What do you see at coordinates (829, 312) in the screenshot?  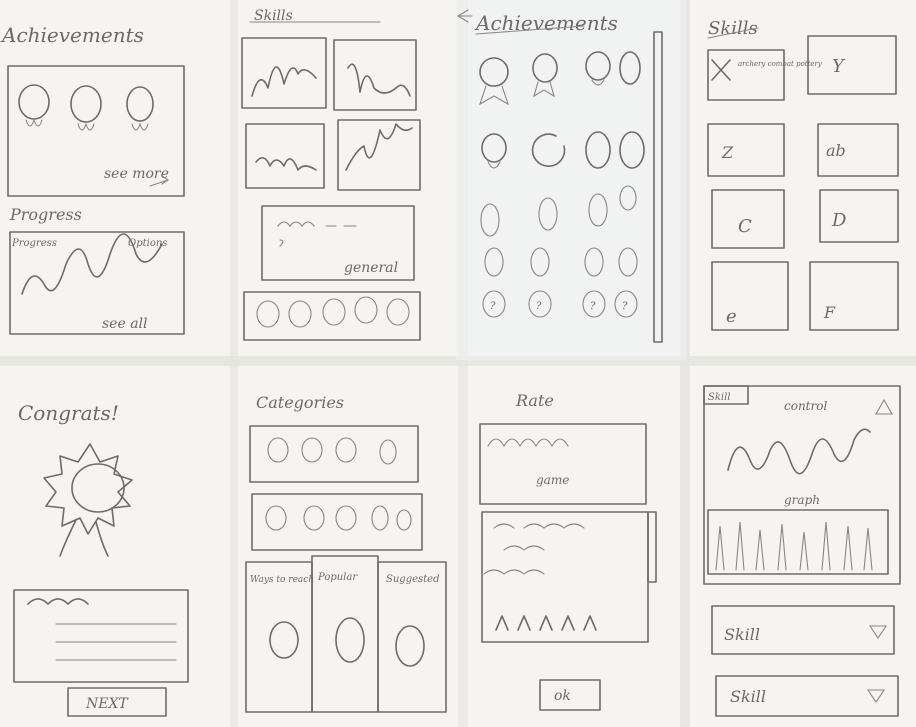 I see `skill-card-f-label: F` at bounding box center [829, 312].